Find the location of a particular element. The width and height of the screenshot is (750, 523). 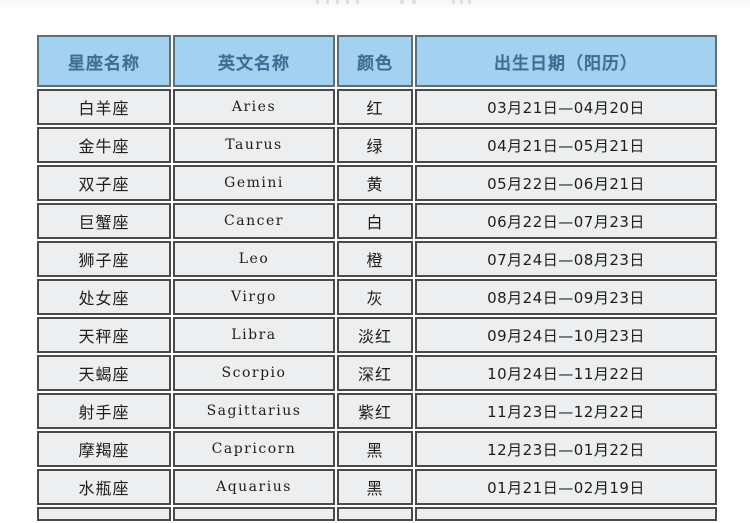

cell-english-name: Sagittarius is located at coordinates (254, 411).